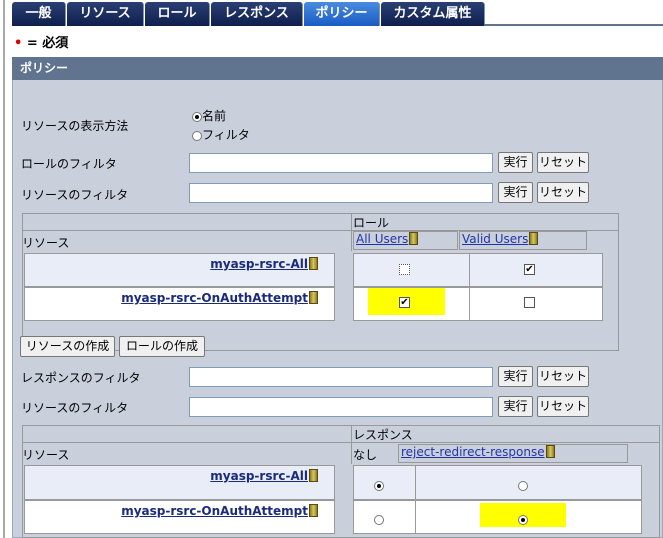 This screenshot has width=663, height=538. What do you see at coordinates (529, 269) in the screenshot?
I see `checkbox-valid-users-rsrc-all: ✔` at bounding box center [529, 269].